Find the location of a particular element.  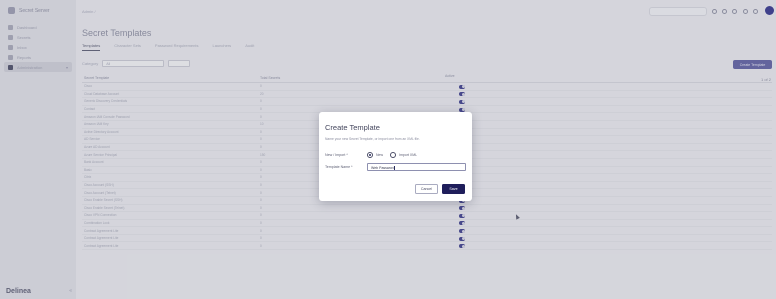

template-name-label: Template Name * is located at coordinates (339, 167).